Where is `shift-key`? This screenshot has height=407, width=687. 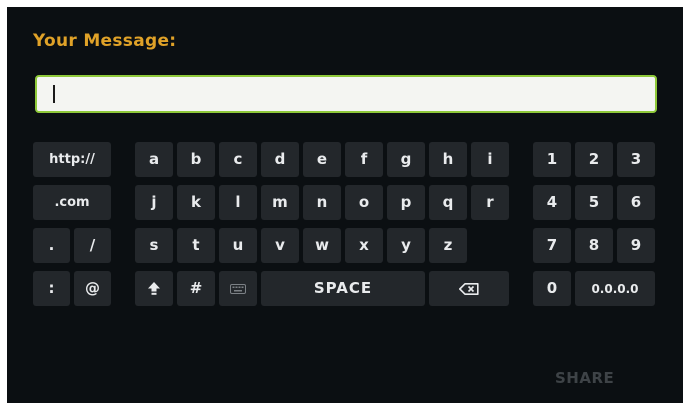
shift-key is located at coordinates (154, 288).